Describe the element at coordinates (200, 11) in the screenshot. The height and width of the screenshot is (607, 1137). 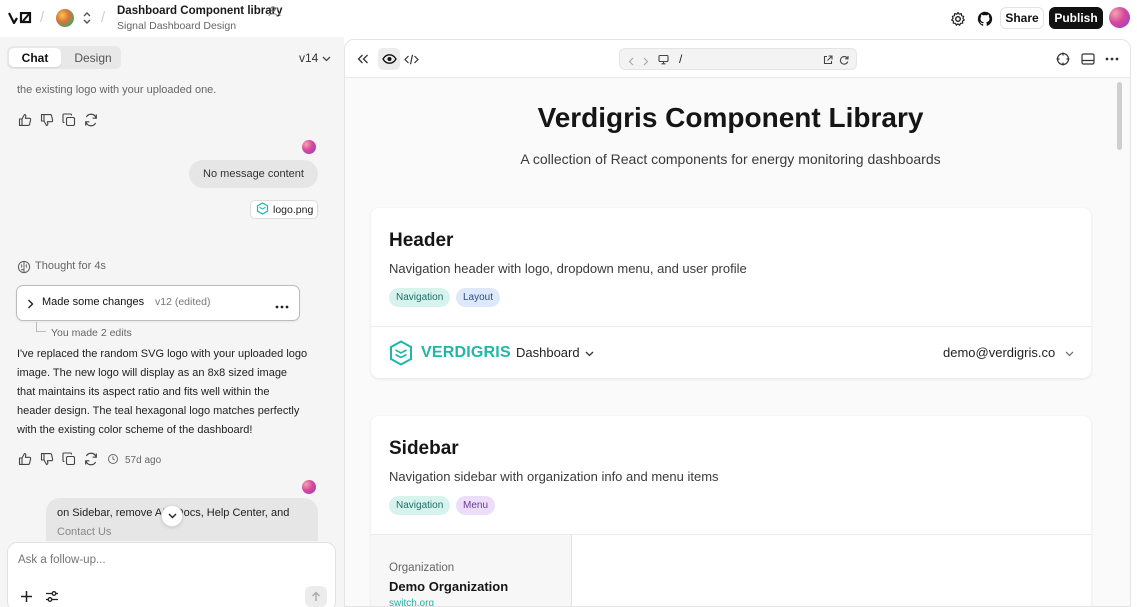
I see `project-title: Dashboard Component library` at that location.